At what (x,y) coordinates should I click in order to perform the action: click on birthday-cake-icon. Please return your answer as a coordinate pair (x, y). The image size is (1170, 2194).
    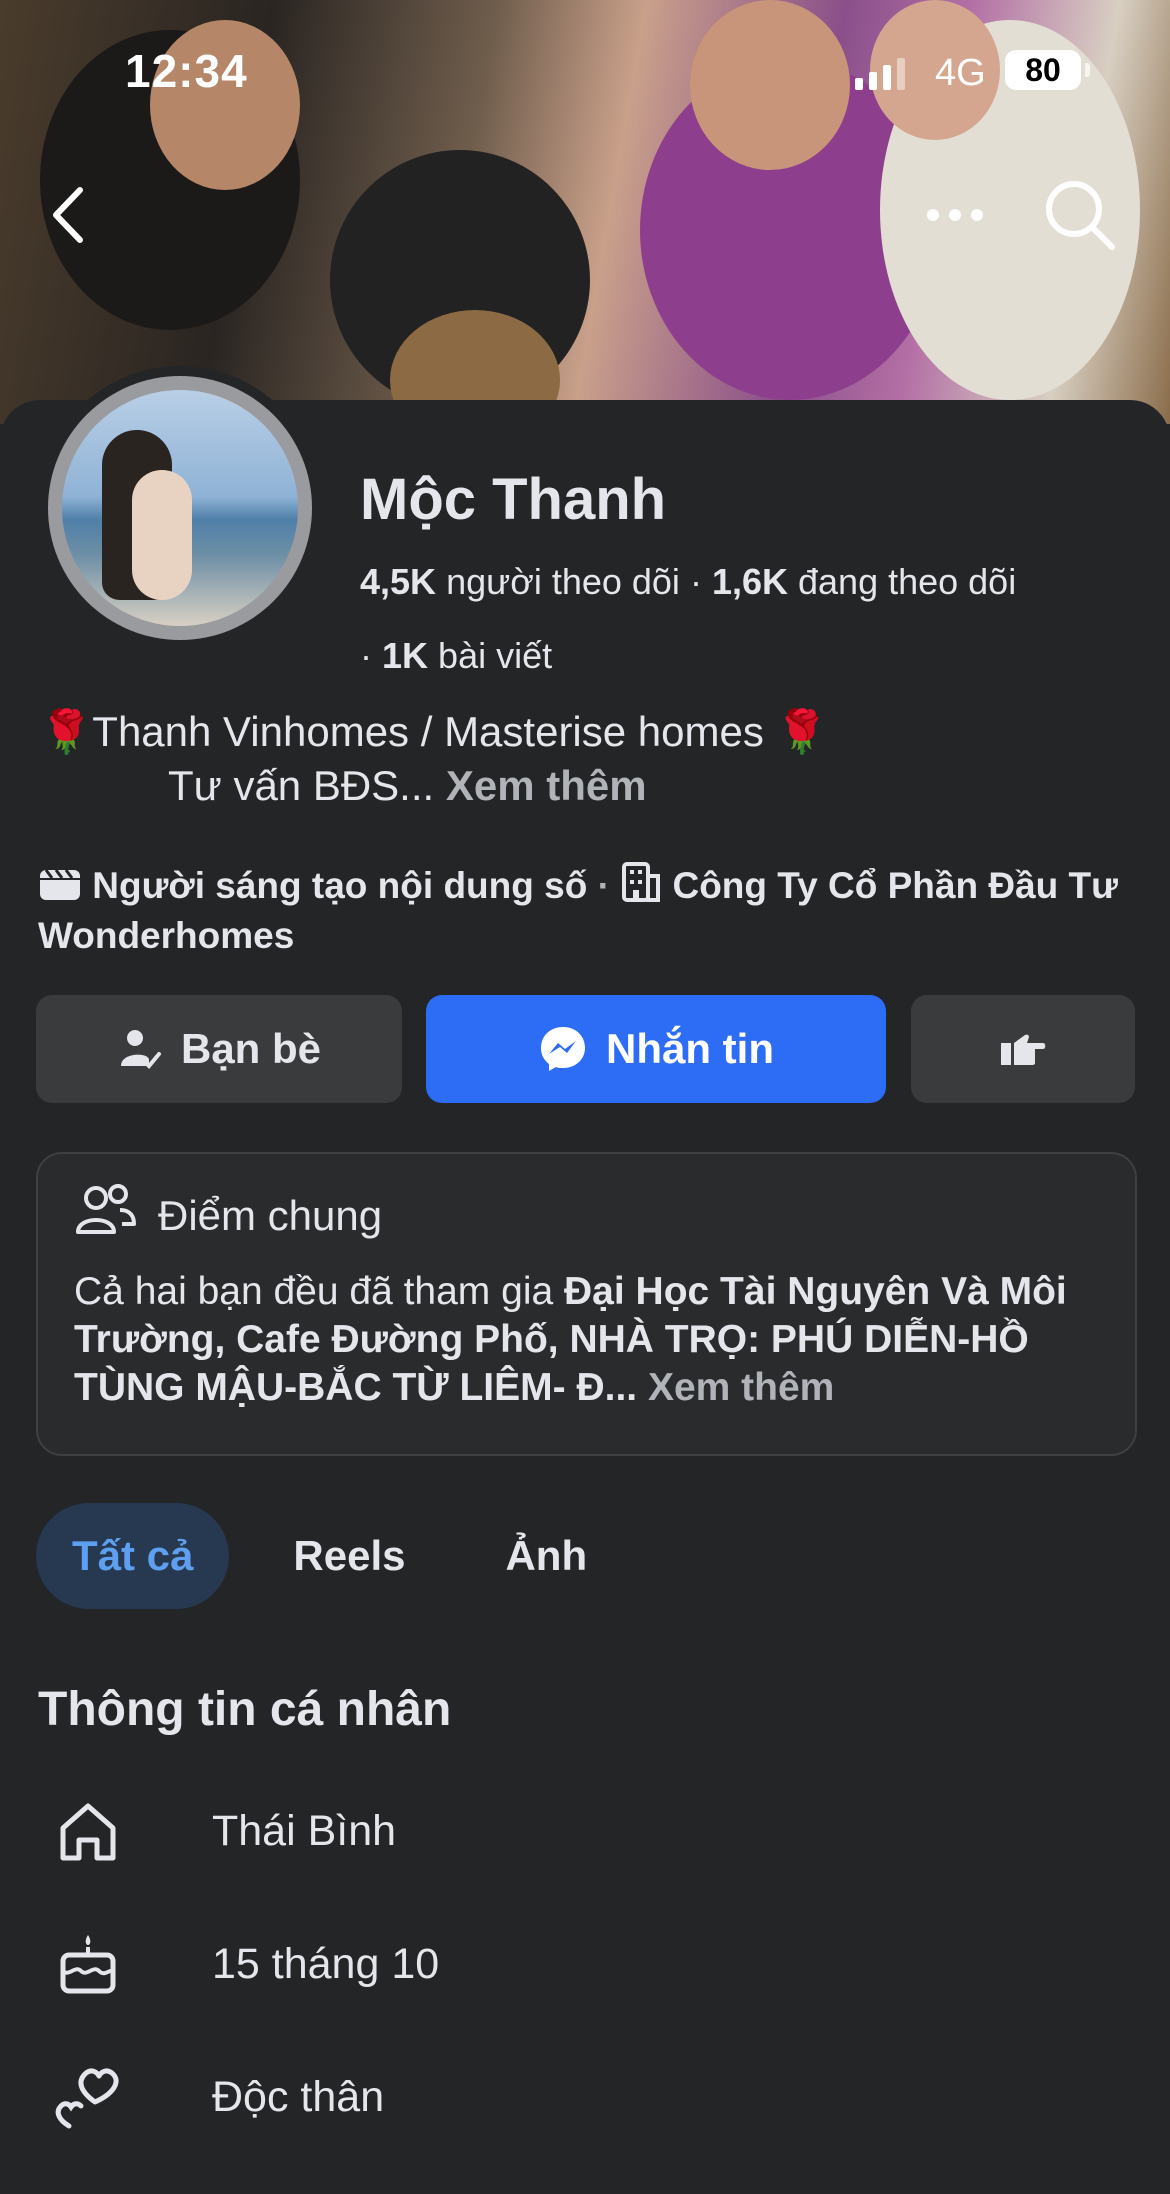
    Looking at the image, I should click on (88, 1964).